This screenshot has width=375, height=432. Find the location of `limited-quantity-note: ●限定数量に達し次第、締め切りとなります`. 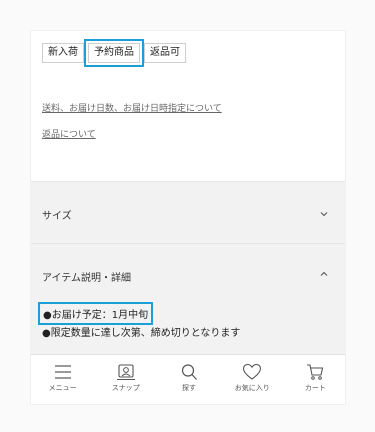

limited-quantity-note: ●限定数量に達し次第、締め切りとなります is located at coordinates (141, 333).